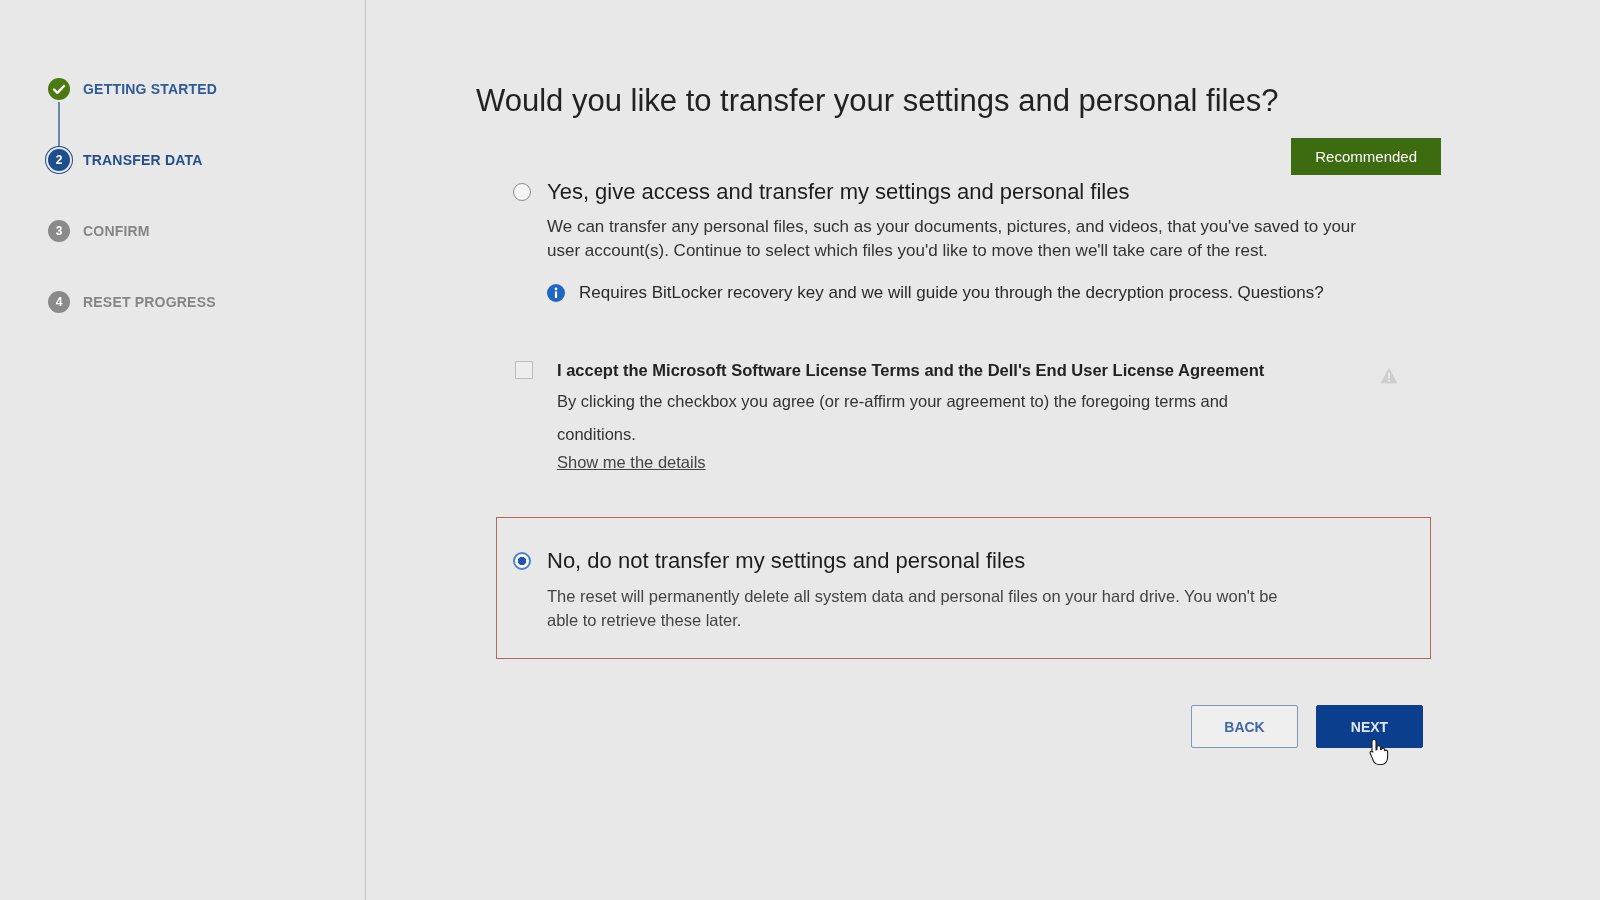 The width and height of the screenshot is (1600, 900). What do you see at coordinates (556, 293) in the screenshot?
I see `info-icon` at bounding box center [556, 293].